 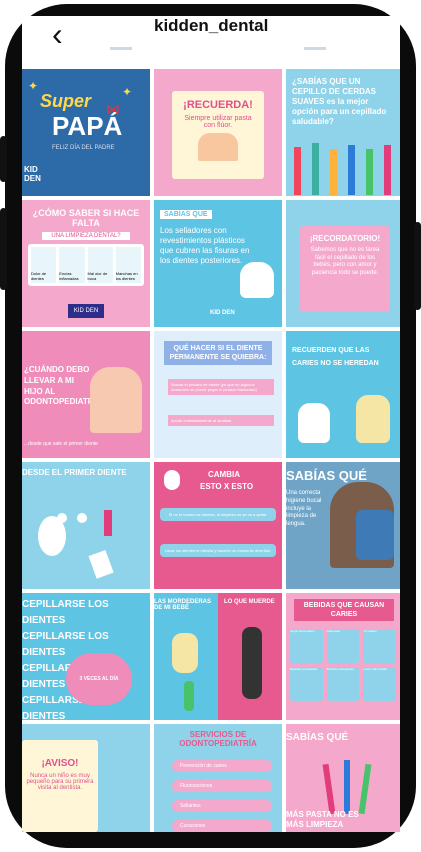 I want to click on post-text: LAS MORDEDERAS DE MI BEBÉ, so click(x=183, y=605).